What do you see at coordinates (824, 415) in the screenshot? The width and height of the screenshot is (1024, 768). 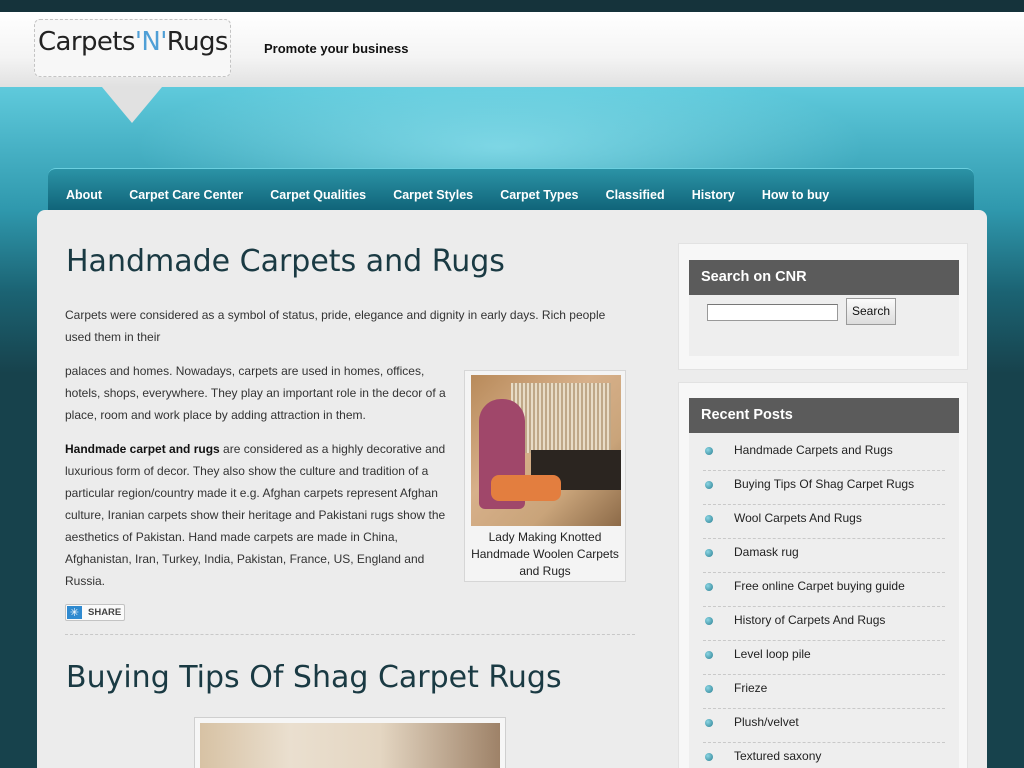 I see `recent-posts-title: Recent Posts` at bounding box center [824, 415].